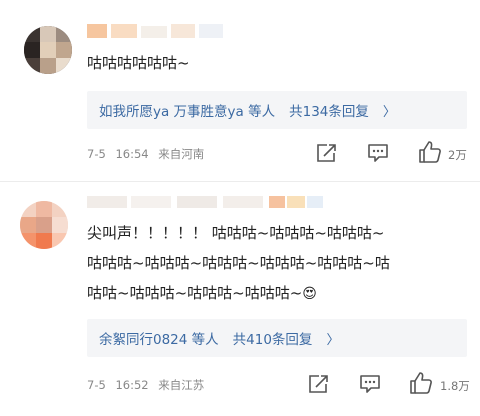  Describe the element at coordinates (272, 340) in the screenshot. I see `reply-count: 共410条回复` at that location.